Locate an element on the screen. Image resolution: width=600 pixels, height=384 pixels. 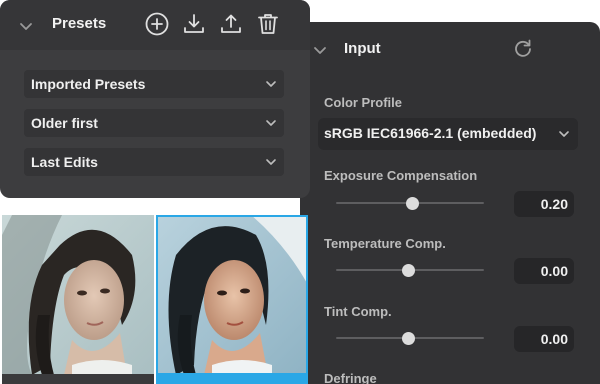
dropdown-label: Imported Presets is located at coordinates (88, 84).